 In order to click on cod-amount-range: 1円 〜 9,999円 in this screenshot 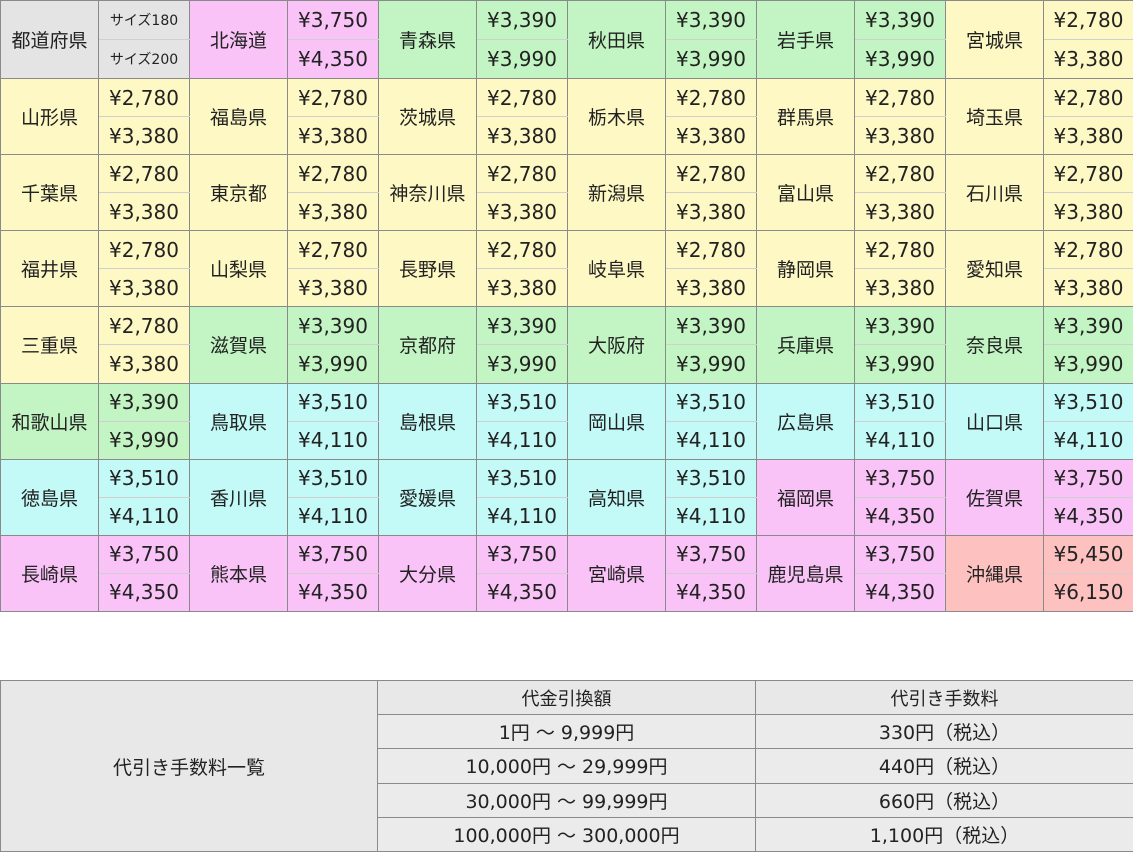, I will do `click(566, 732)`.